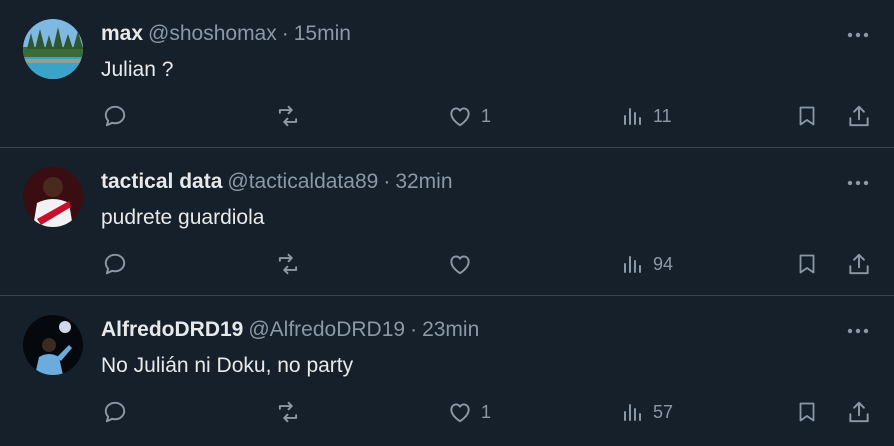 The width and height of the screenshot is (894, 446). Describe the element at coordinates (450, 330) in the screenshot. I see `timestamp: 23min` at that location.